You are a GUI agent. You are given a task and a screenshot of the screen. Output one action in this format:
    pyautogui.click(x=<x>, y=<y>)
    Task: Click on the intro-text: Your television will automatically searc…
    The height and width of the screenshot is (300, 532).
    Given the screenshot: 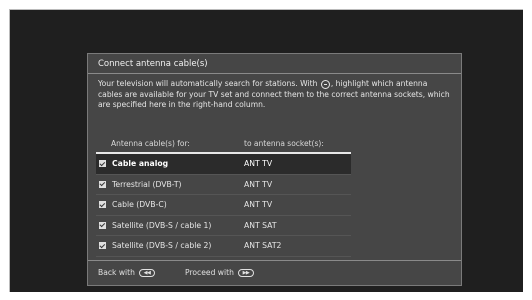 What is the action you would take?
    pyautogui.click(x=275, y=95)
    